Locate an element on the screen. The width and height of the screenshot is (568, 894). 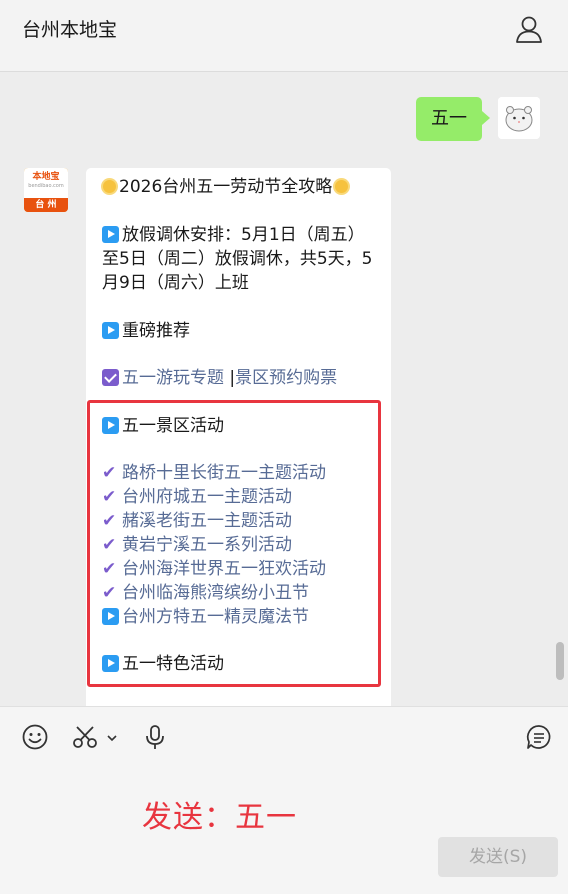
holiday-text: 放假调休安排：5月1日（周五） is located at coordinates (243, 235).